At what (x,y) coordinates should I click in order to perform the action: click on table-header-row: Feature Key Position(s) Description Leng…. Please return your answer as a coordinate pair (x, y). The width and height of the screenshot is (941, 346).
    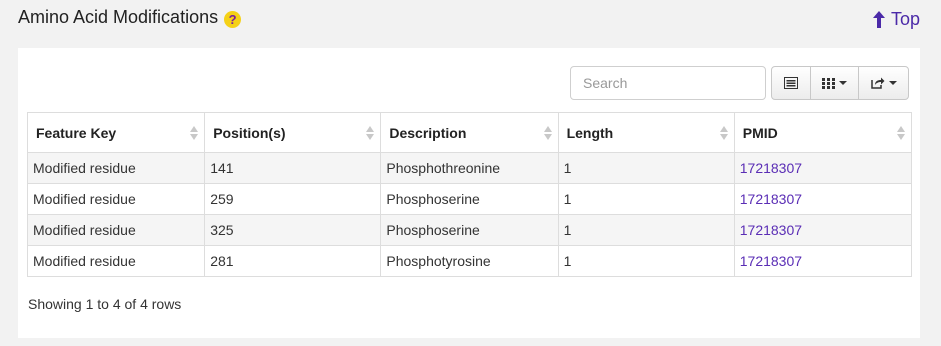
    Looking at the image, I should click on (469, 132).